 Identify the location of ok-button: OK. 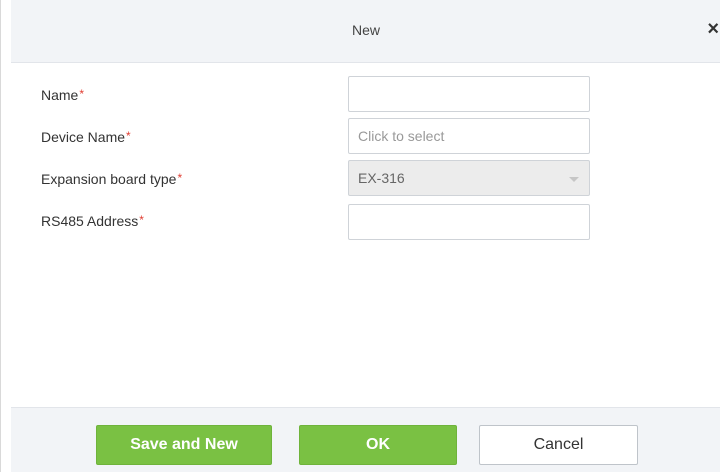
(378, 445).